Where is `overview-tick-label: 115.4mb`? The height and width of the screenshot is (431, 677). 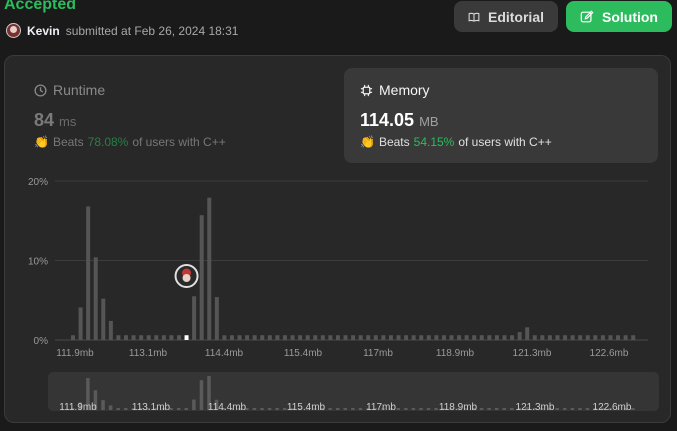 overview-tick-label: 115.4mb is located at coordinates (306, 407).